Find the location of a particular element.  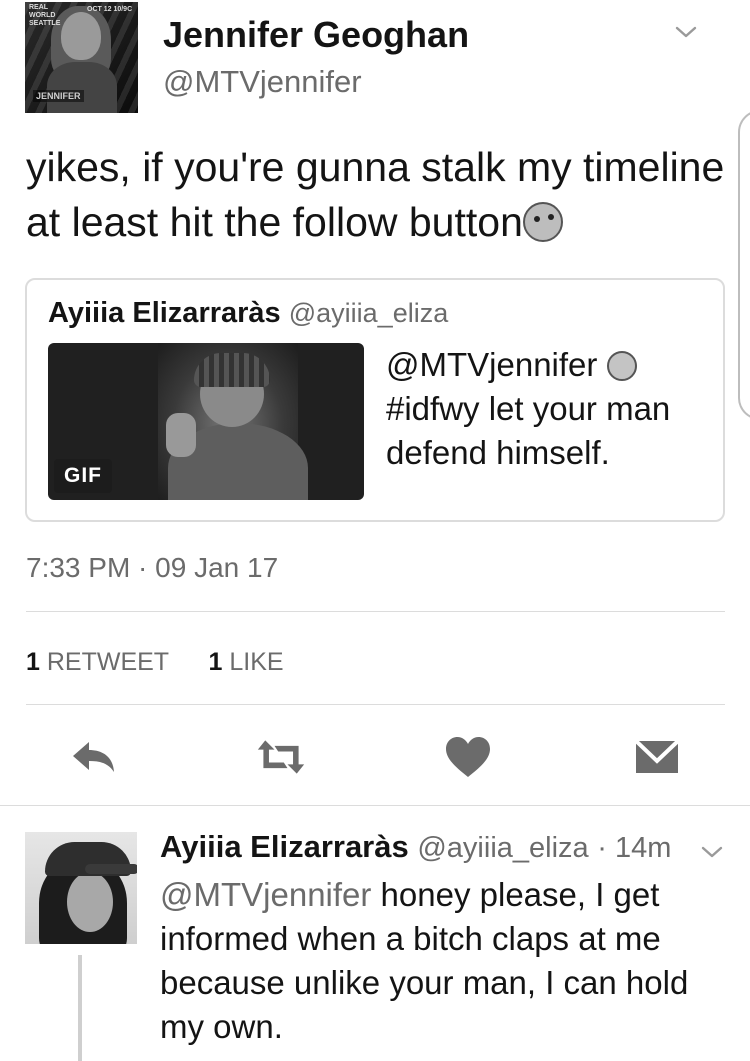

author-handle: @MTVjennifer is located at coordinates (262, 82).